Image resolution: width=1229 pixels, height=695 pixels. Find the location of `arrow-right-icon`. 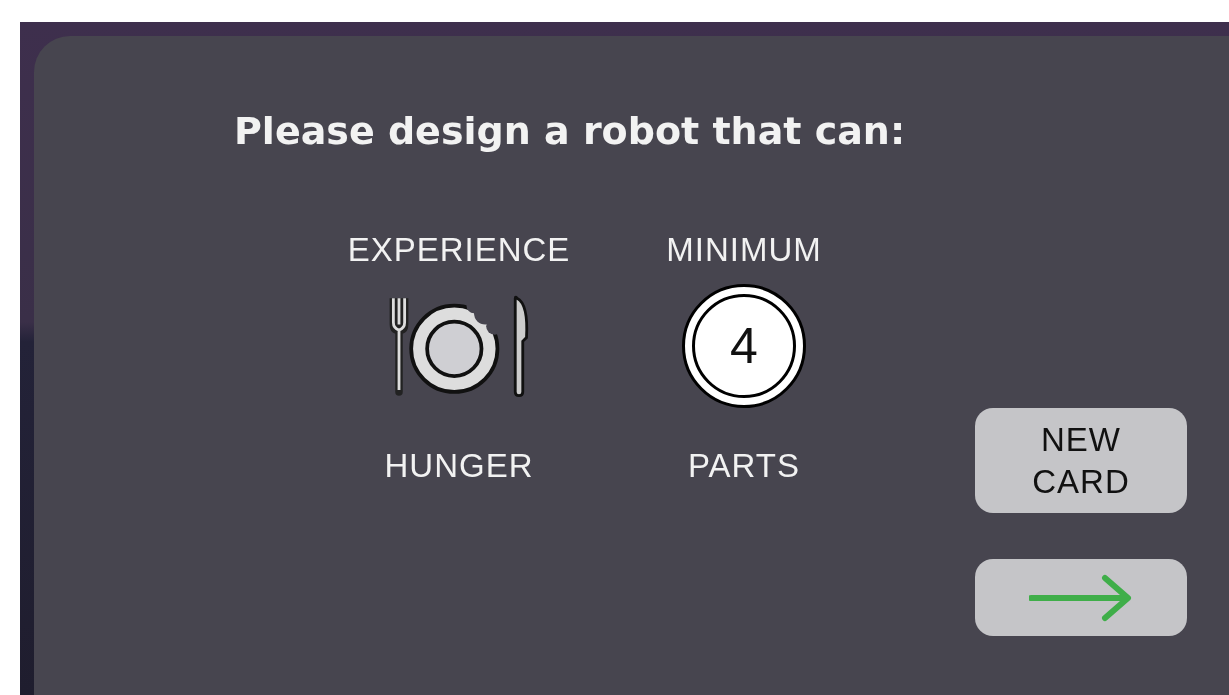

arrow-right-icon is located at coordinates (1081, 597).